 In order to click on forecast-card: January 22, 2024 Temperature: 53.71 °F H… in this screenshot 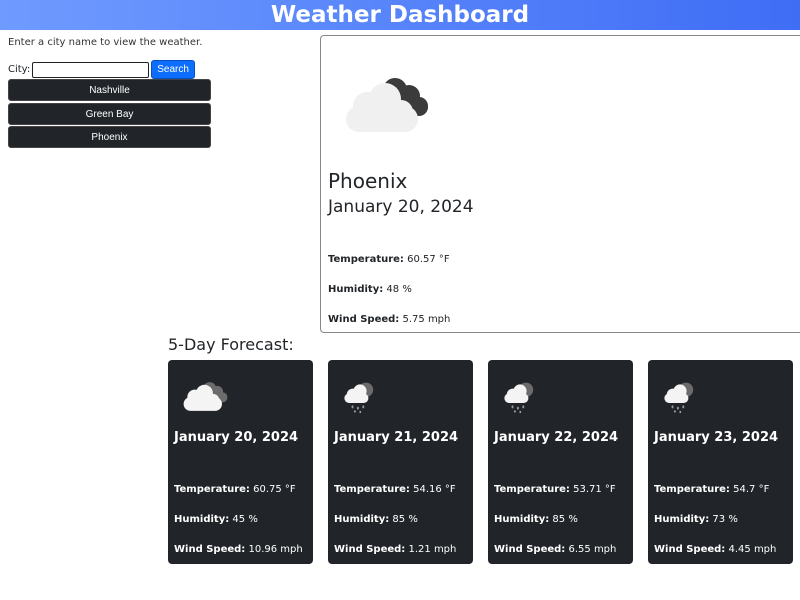, I will do `click(560, 462)`.